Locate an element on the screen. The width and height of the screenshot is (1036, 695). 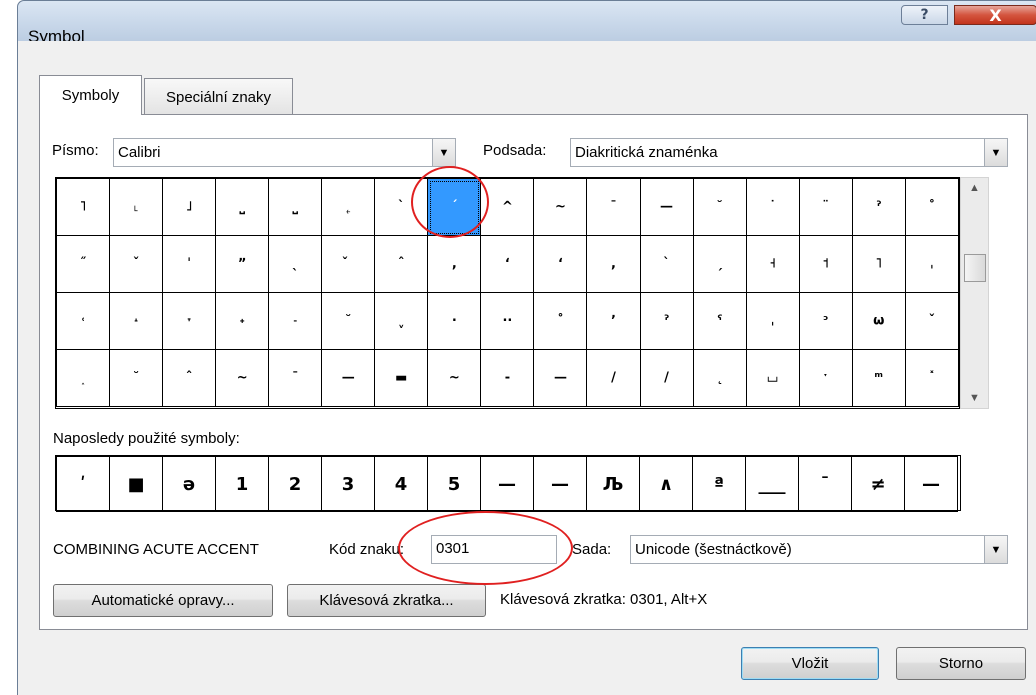
symbol-cell: ¨ is located at coordinates (825, 207).